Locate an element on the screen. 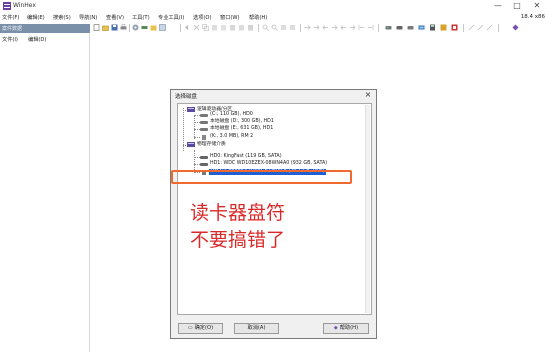 The image size is (549, 352). cut-icon is located at coordinates (196, 27).